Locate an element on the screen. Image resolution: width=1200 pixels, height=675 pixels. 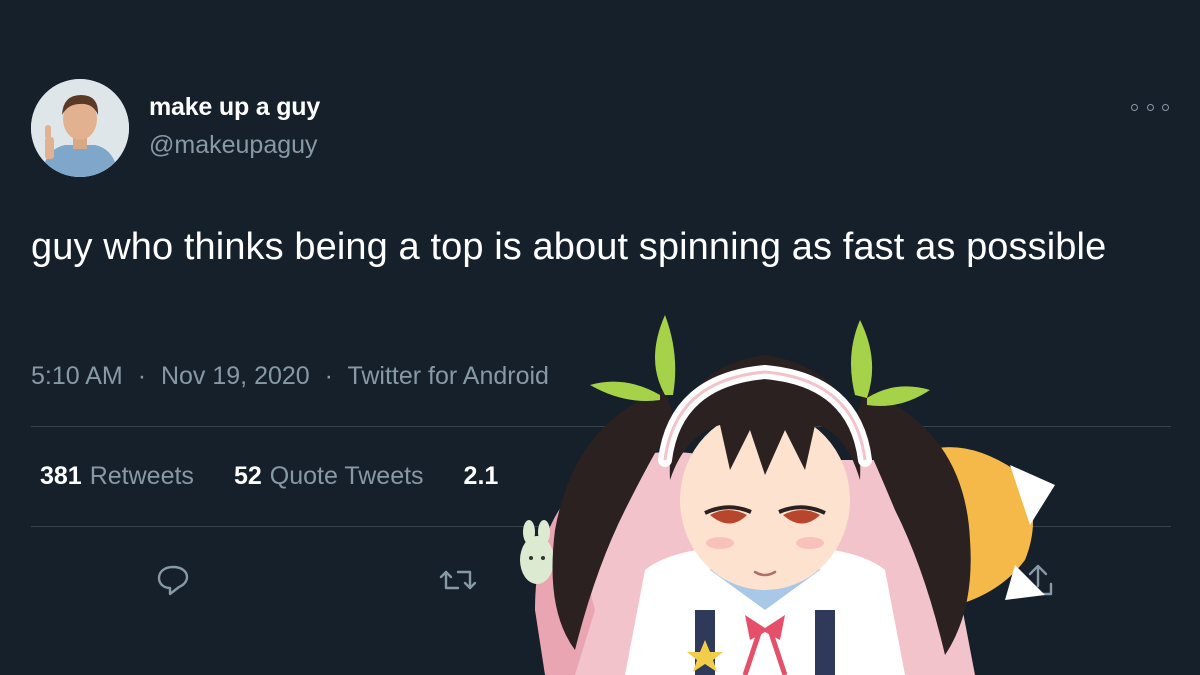
retweet-button is located at coordinates (458, 580).